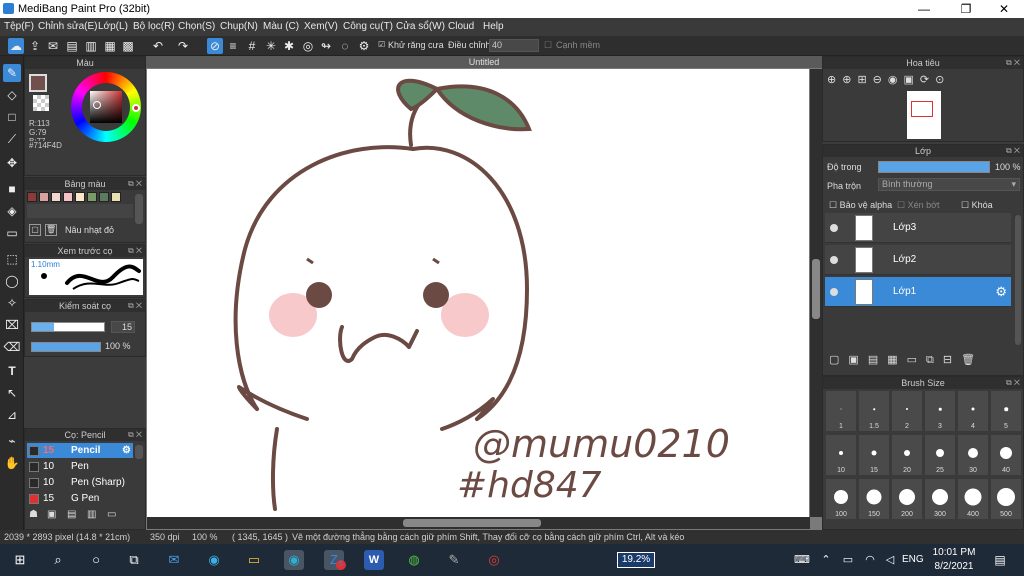  Describe the element at coordinates (924, 9) in the screenshot. I see `minimize-button: —` at that location.